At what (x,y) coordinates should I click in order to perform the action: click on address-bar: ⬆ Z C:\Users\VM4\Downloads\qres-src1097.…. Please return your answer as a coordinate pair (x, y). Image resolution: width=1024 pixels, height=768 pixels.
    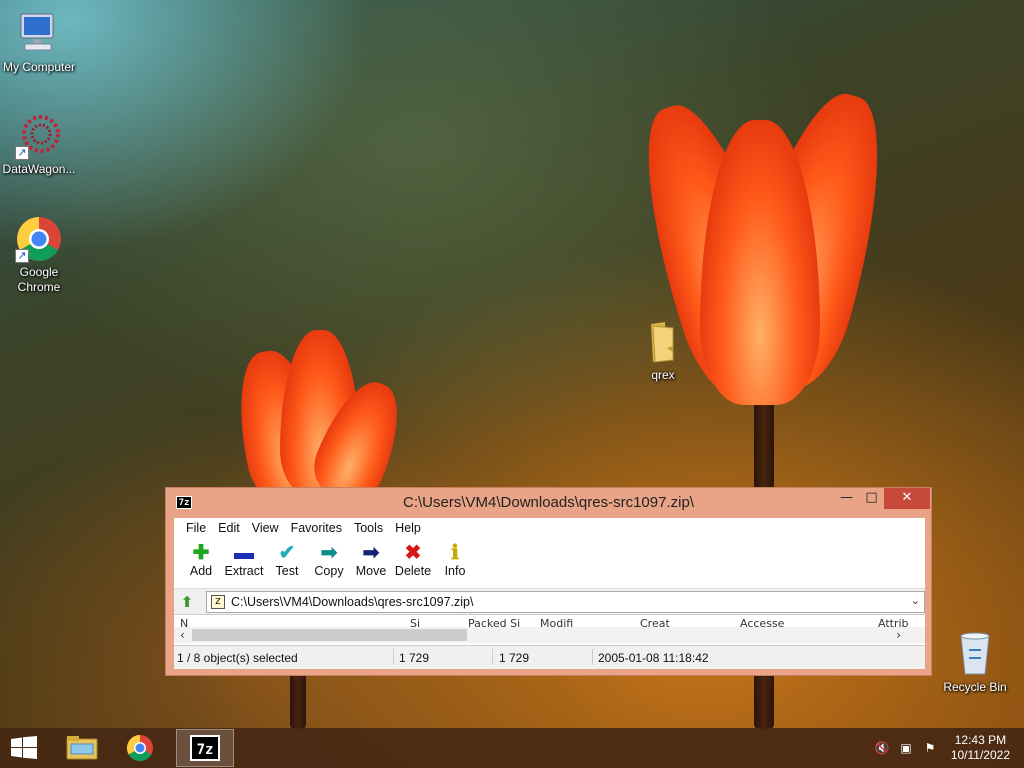
    Looking at the image, I should click on (549, 602).